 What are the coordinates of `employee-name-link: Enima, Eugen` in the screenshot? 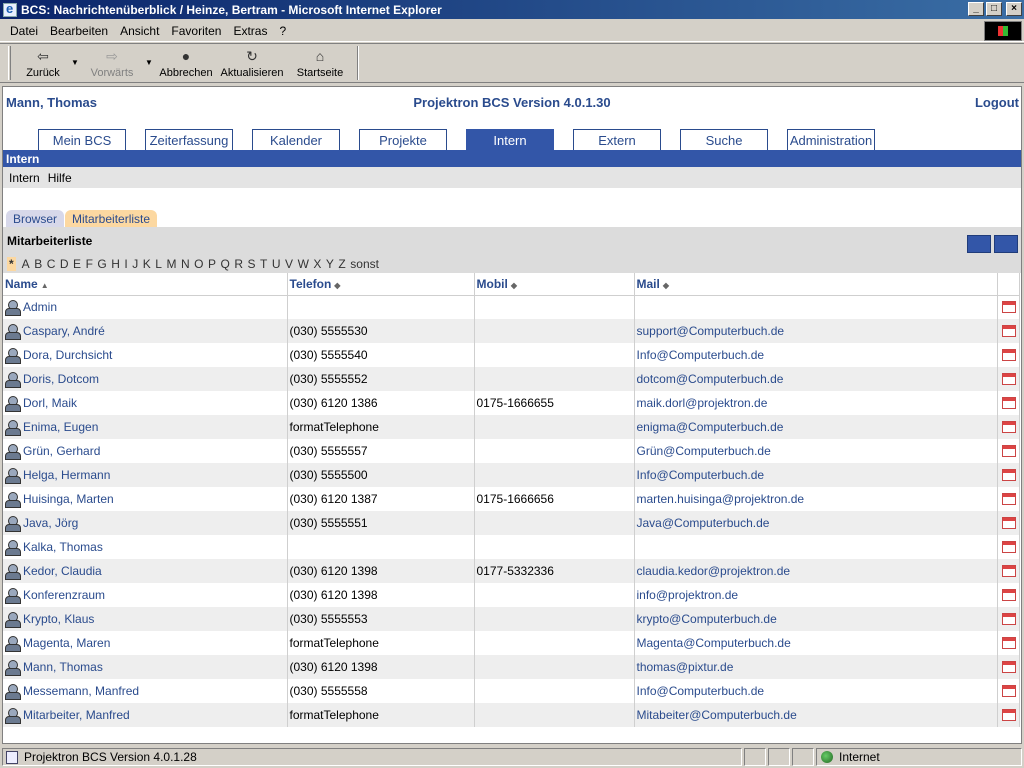 It's located at (60, 427).